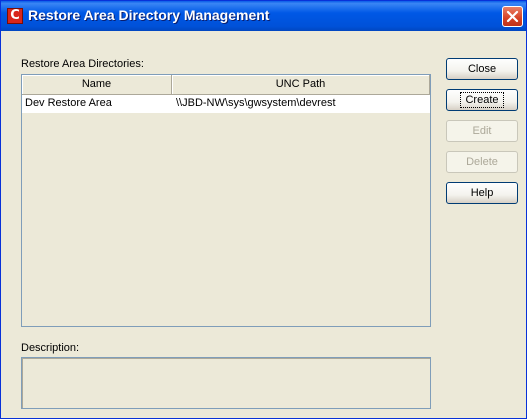 This screenshot has width=527, height=419. I want to click on description-label: Description:, so click(50, 348).